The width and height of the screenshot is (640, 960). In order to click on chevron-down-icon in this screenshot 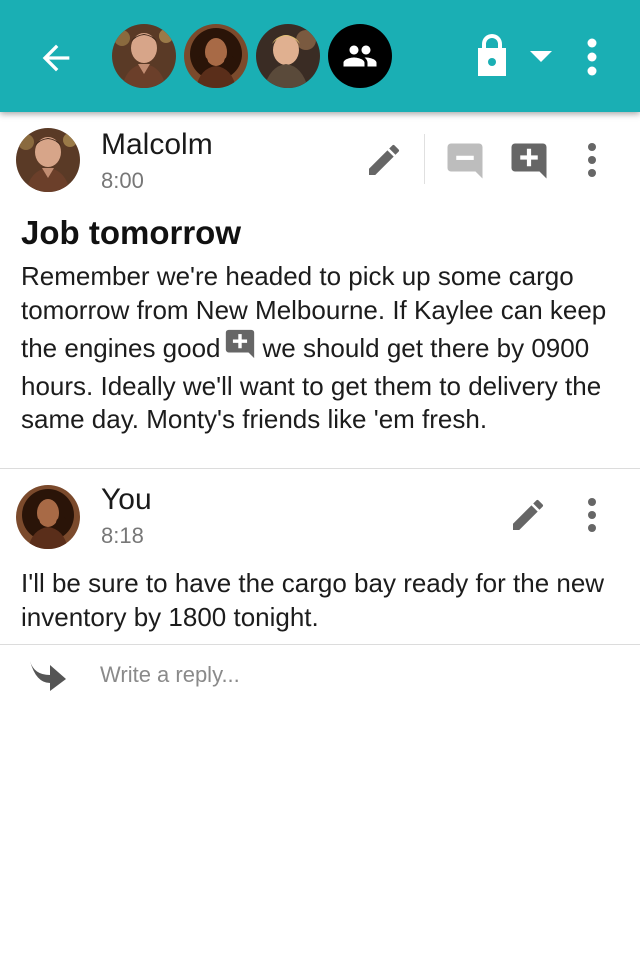, I will do `click(541, 59)`.